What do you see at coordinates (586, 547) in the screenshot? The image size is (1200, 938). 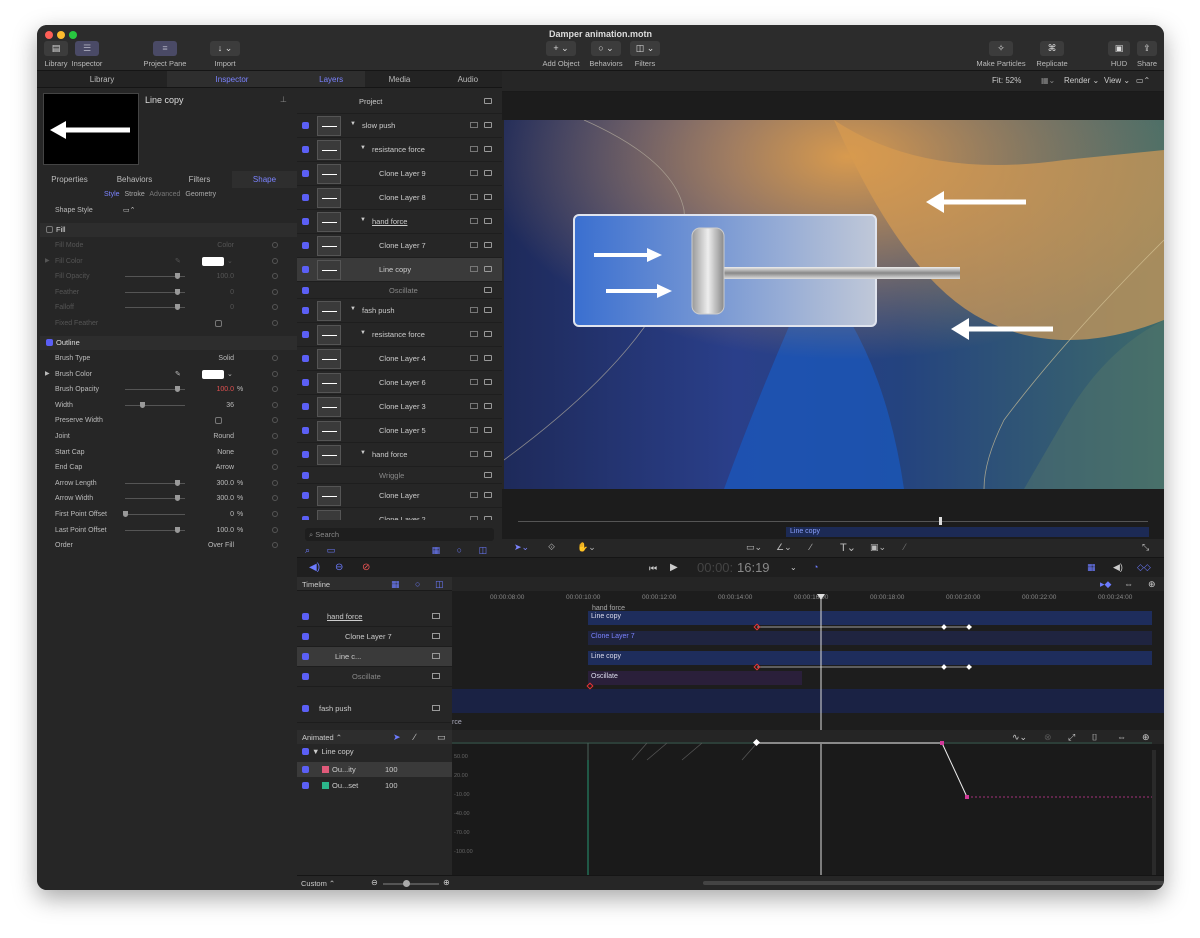 I see `pan-tool-icon: ✋⌄` at bounding box center [586, 547].